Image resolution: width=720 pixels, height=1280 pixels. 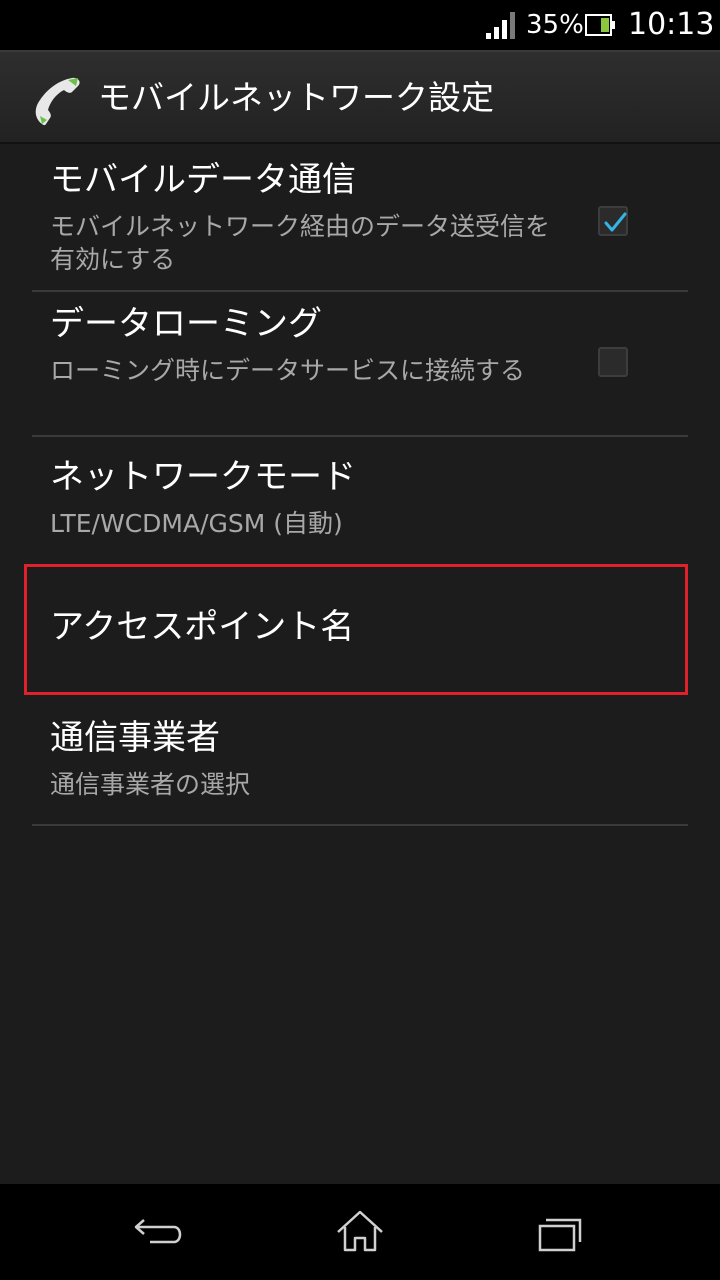 What do you see at coordinates (160, 1232) in the screenshot?
I see `back-icon` at bounding box center [160, 1232].